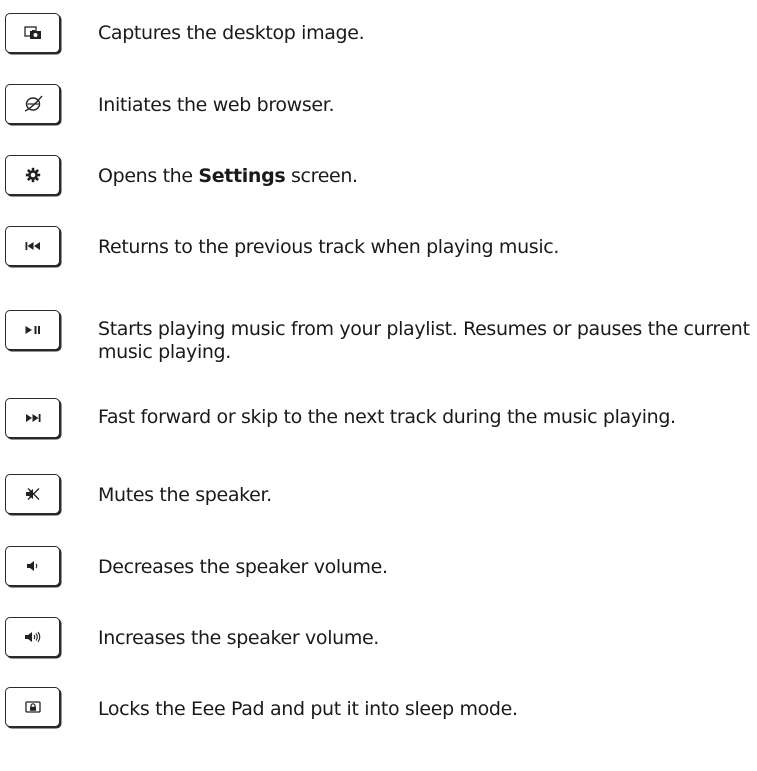 This screenshot has height=771, width=757. What do you see at coordinates (242, 176) in the screenshot?
I see `settings-bold-label: Settings` at bounding box center [242, 176].